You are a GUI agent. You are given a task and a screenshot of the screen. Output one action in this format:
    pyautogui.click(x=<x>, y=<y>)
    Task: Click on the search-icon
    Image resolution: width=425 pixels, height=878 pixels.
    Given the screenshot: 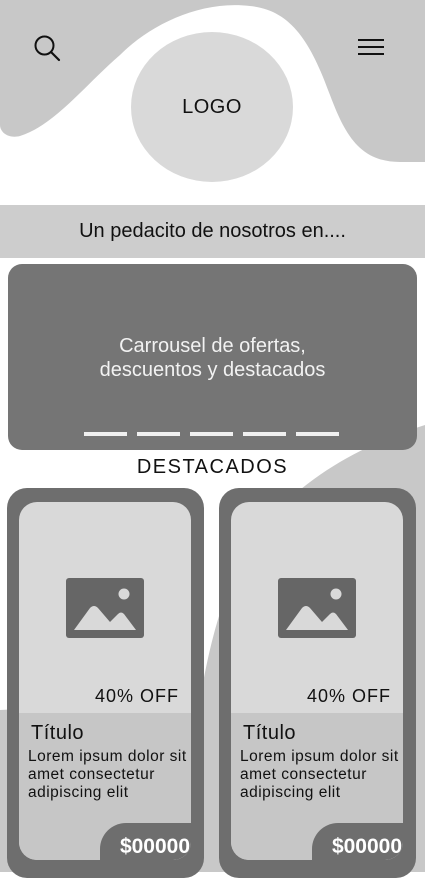 What is the action you would take?
    pyautogui.click(x=47, y=48)
    